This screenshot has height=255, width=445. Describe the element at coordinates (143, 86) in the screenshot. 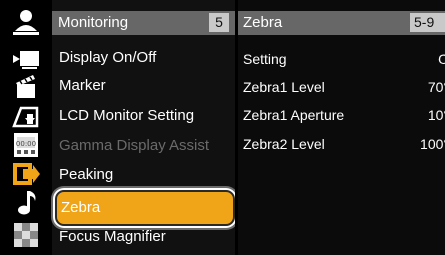

I see `menu-item-marker: Marker` at that location.